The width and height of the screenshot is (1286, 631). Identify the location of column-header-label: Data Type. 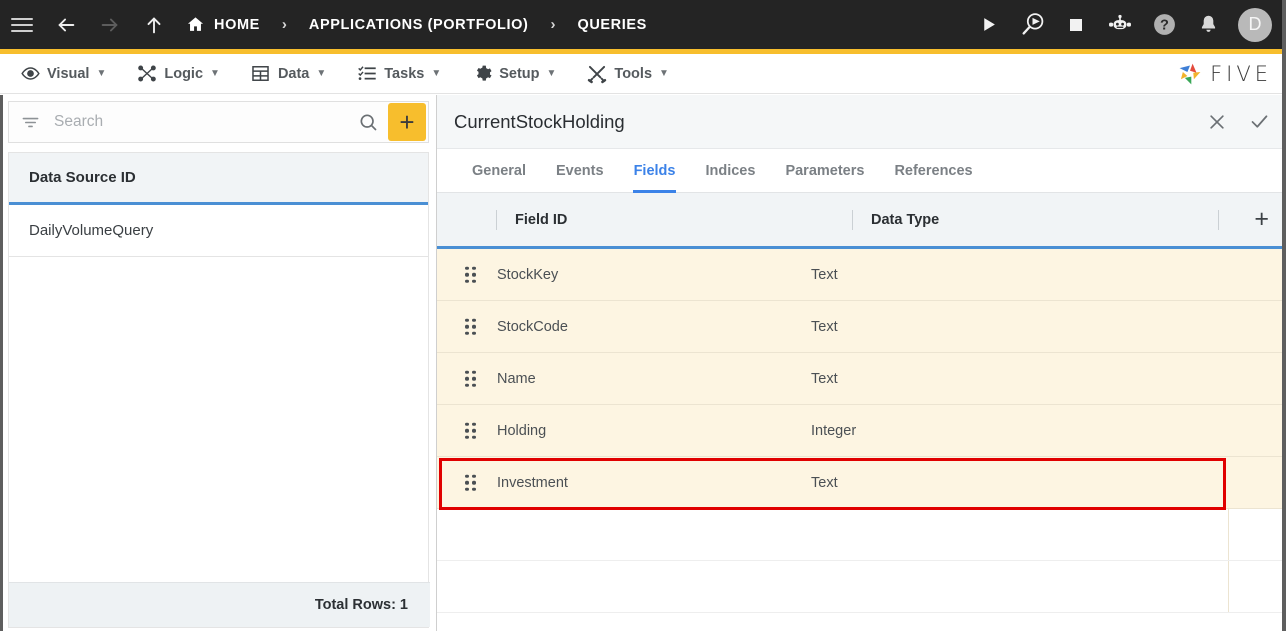
(905, 219).